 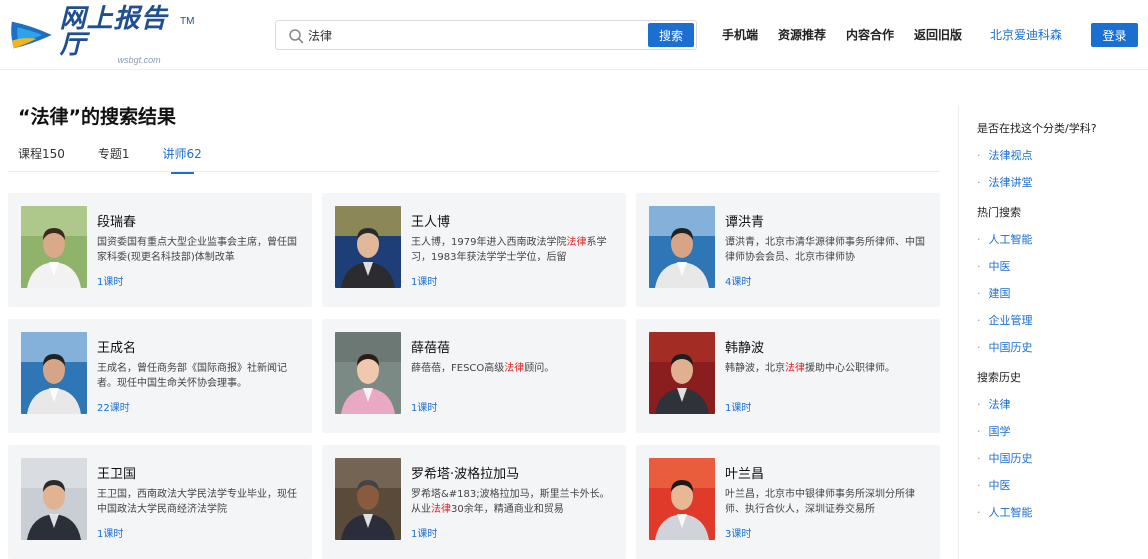 What do you see at coordinates (744, 220) in the screenshot?
I see `lecturer-name: 谭洪青` at bounding box center [744, 220].